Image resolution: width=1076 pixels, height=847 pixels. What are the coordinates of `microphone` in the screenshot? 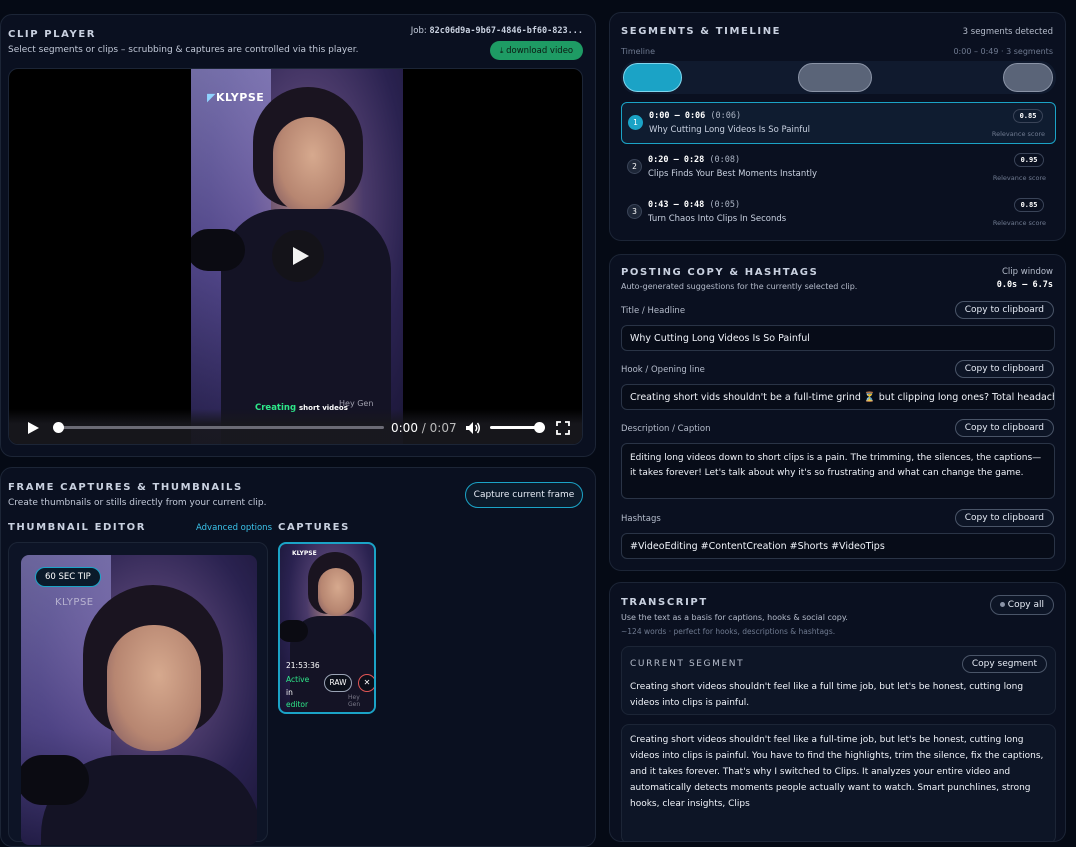 It's located at (218, 250).